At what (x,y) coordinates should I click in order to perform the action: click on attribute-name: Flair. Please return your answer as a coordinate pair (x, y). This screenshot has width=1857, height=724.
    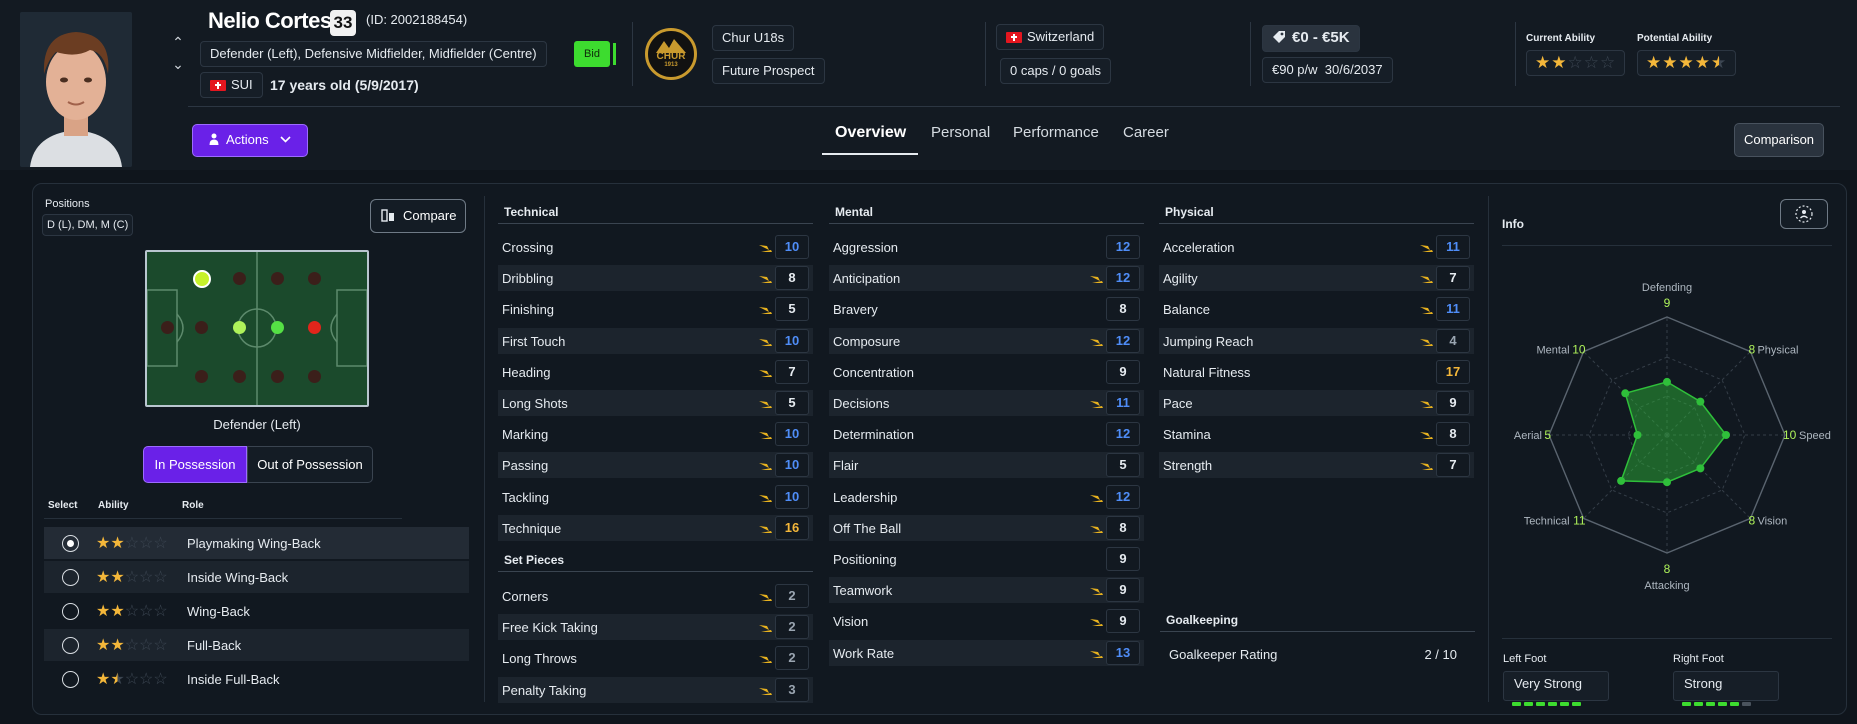
    Looking at the image, I should click on (846, 466).